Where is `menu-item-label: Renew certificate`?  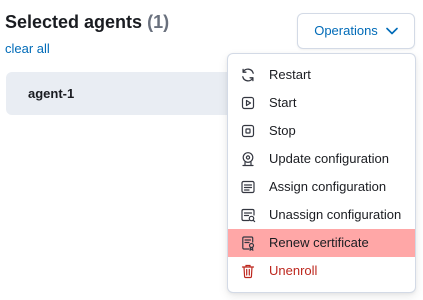
menu-item-label: Renew certificate is located at coordinates (319, 242).